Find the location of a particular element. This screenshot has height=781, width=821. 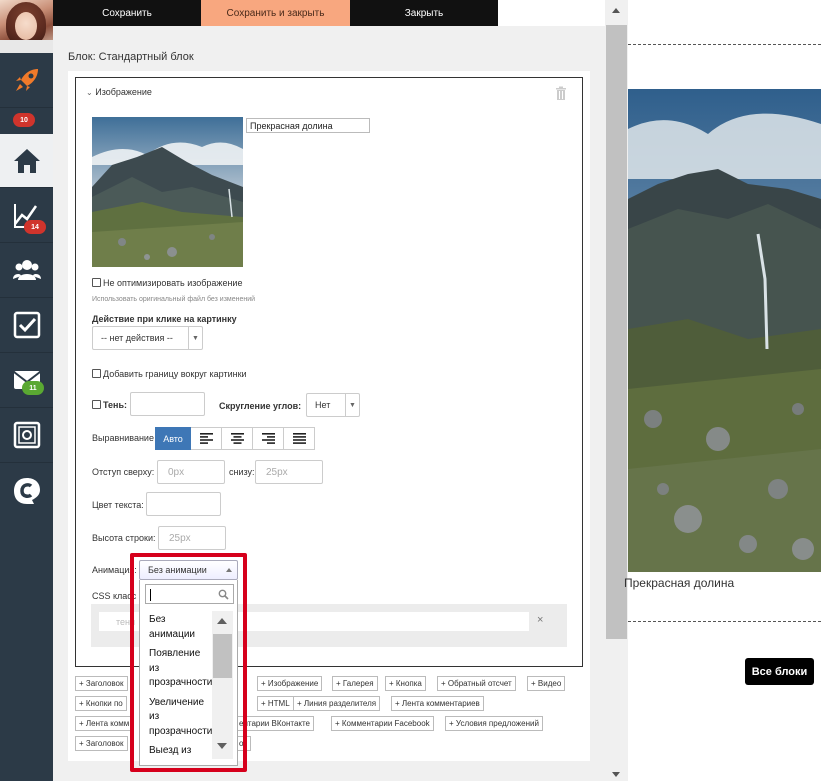

dropdown-option: Появление из прозрачности is located at coordinates (179, 669).